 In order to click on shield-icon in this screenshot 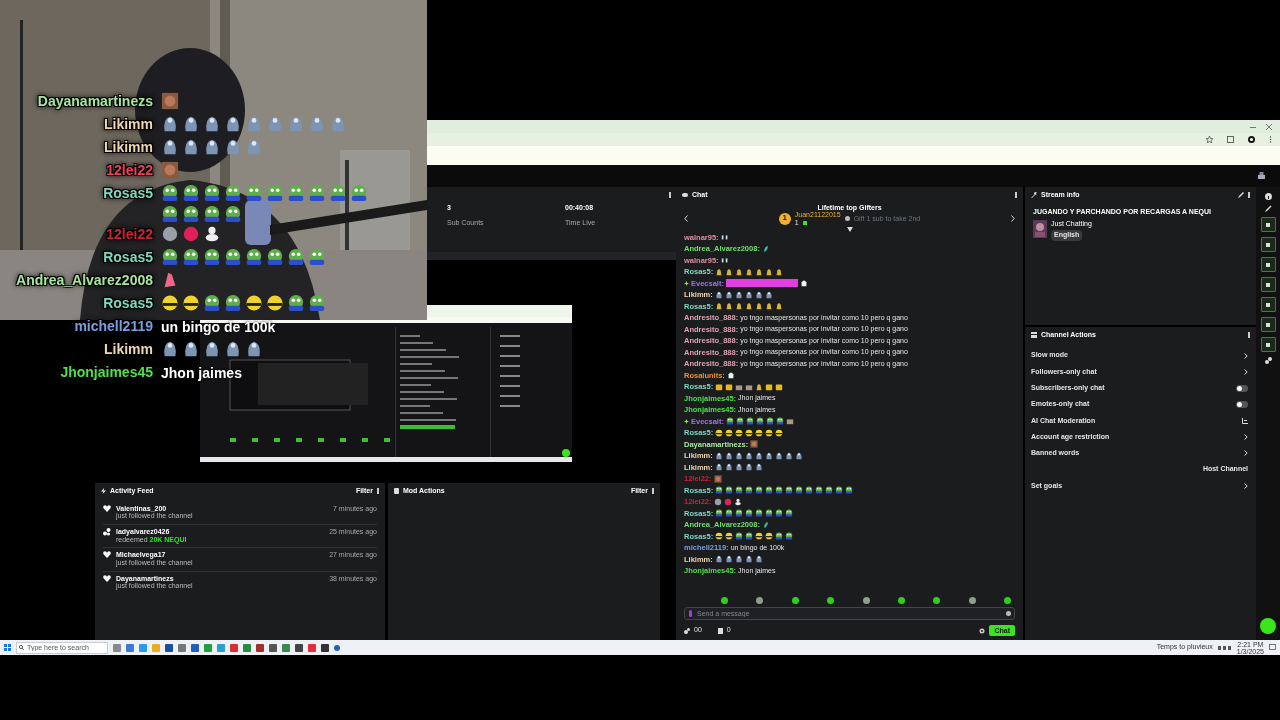, I will do `click(396, 491)`.